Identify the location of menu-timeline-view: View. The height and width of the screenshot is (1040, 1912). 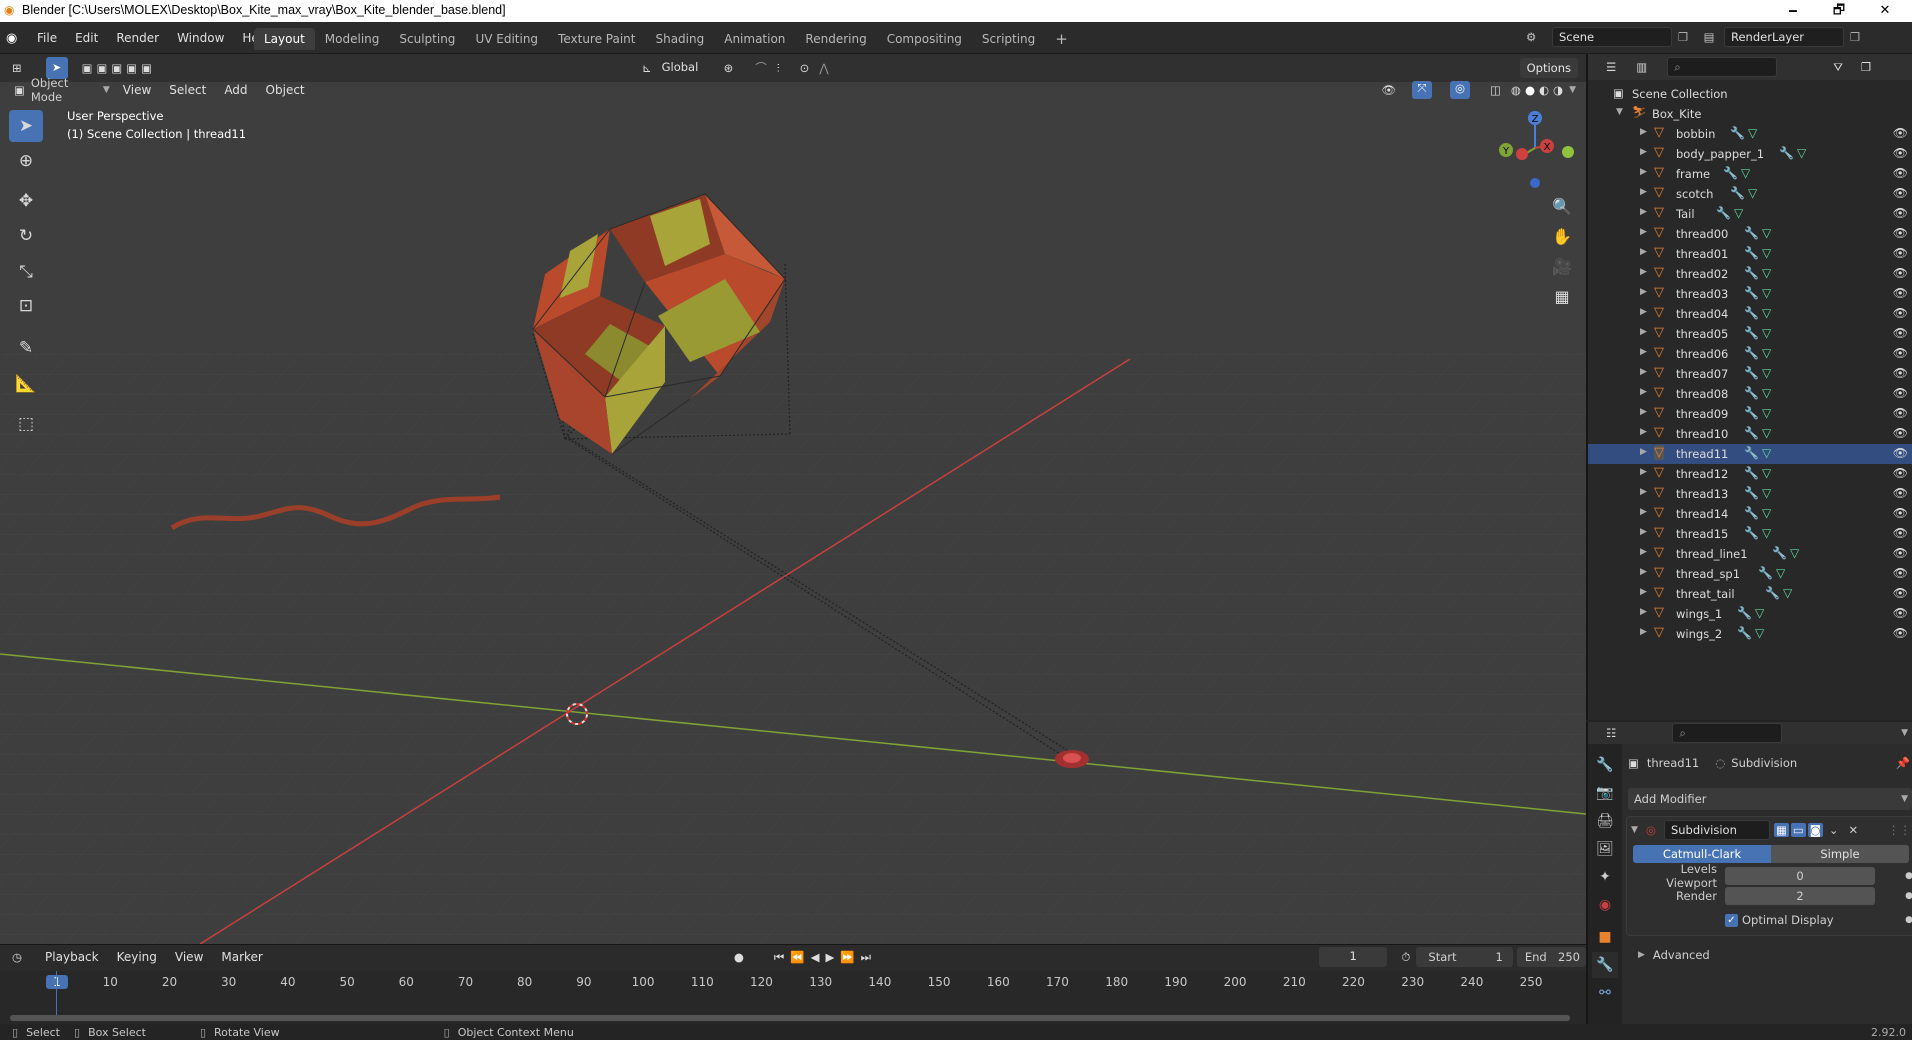
(189, 957).